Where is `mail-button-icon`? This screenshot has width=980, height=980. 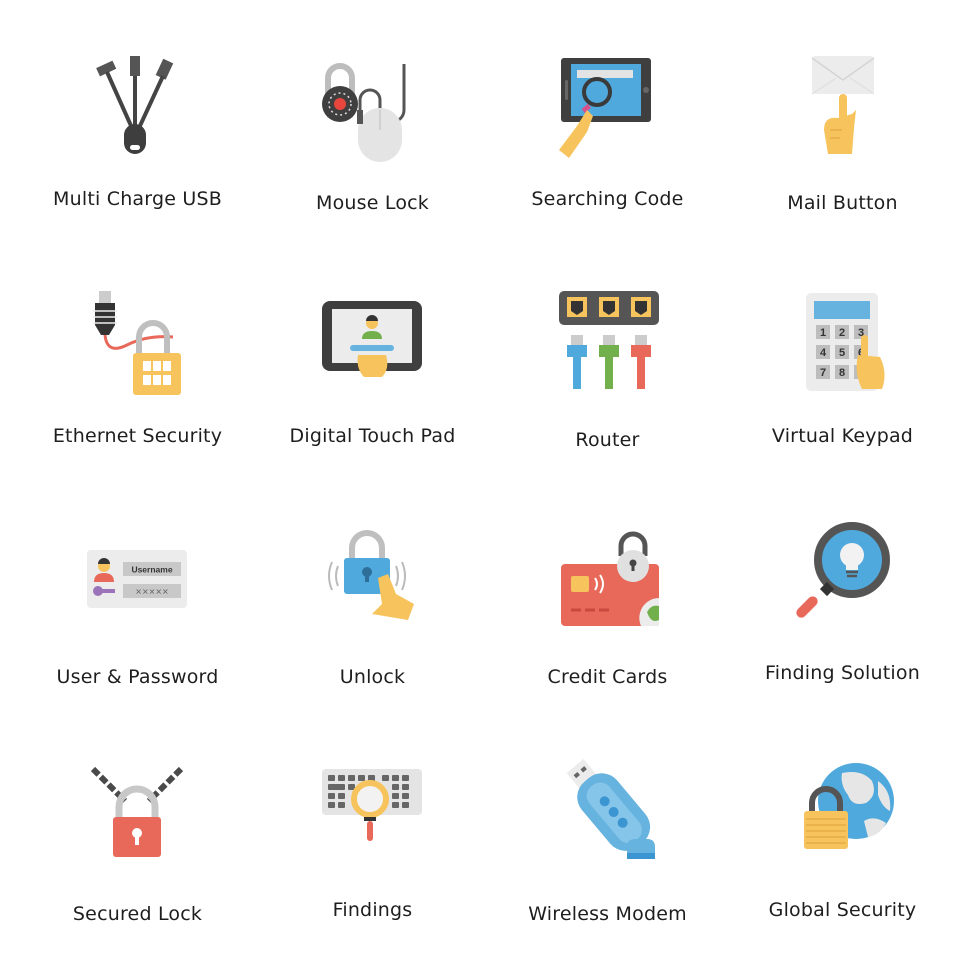
mail-button-icon is located at coordinates (843, 105).